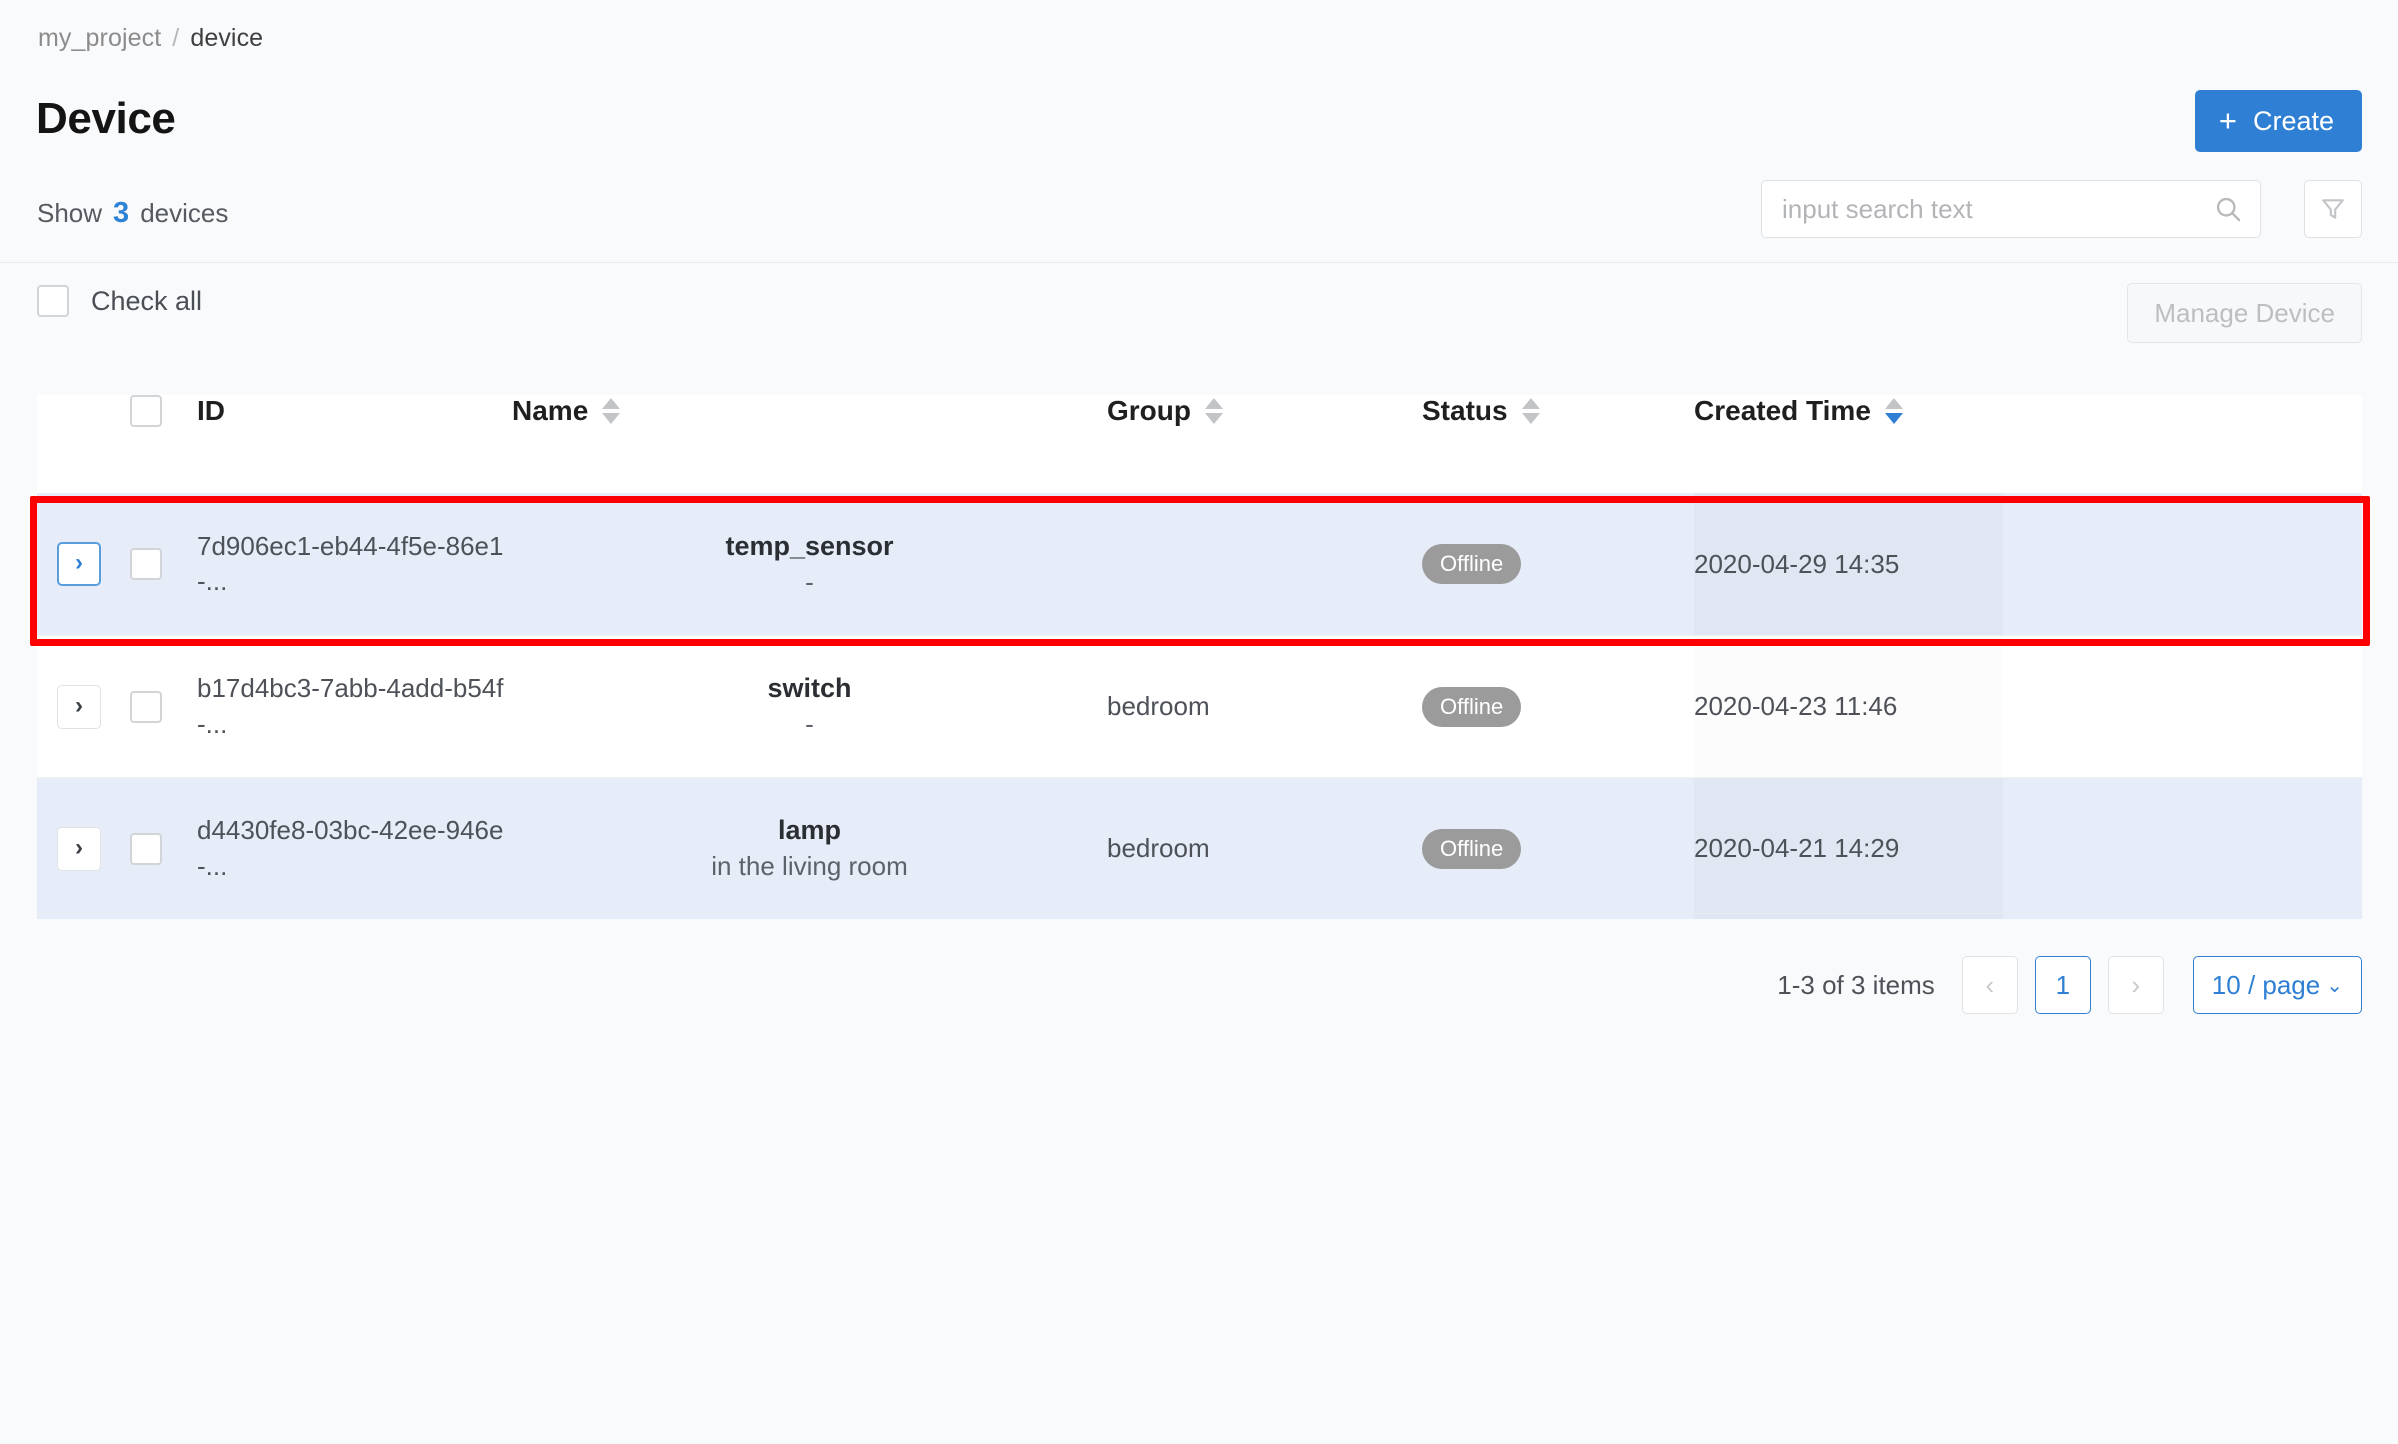  I want to click on header-label-id: ID, so click(211, 410).